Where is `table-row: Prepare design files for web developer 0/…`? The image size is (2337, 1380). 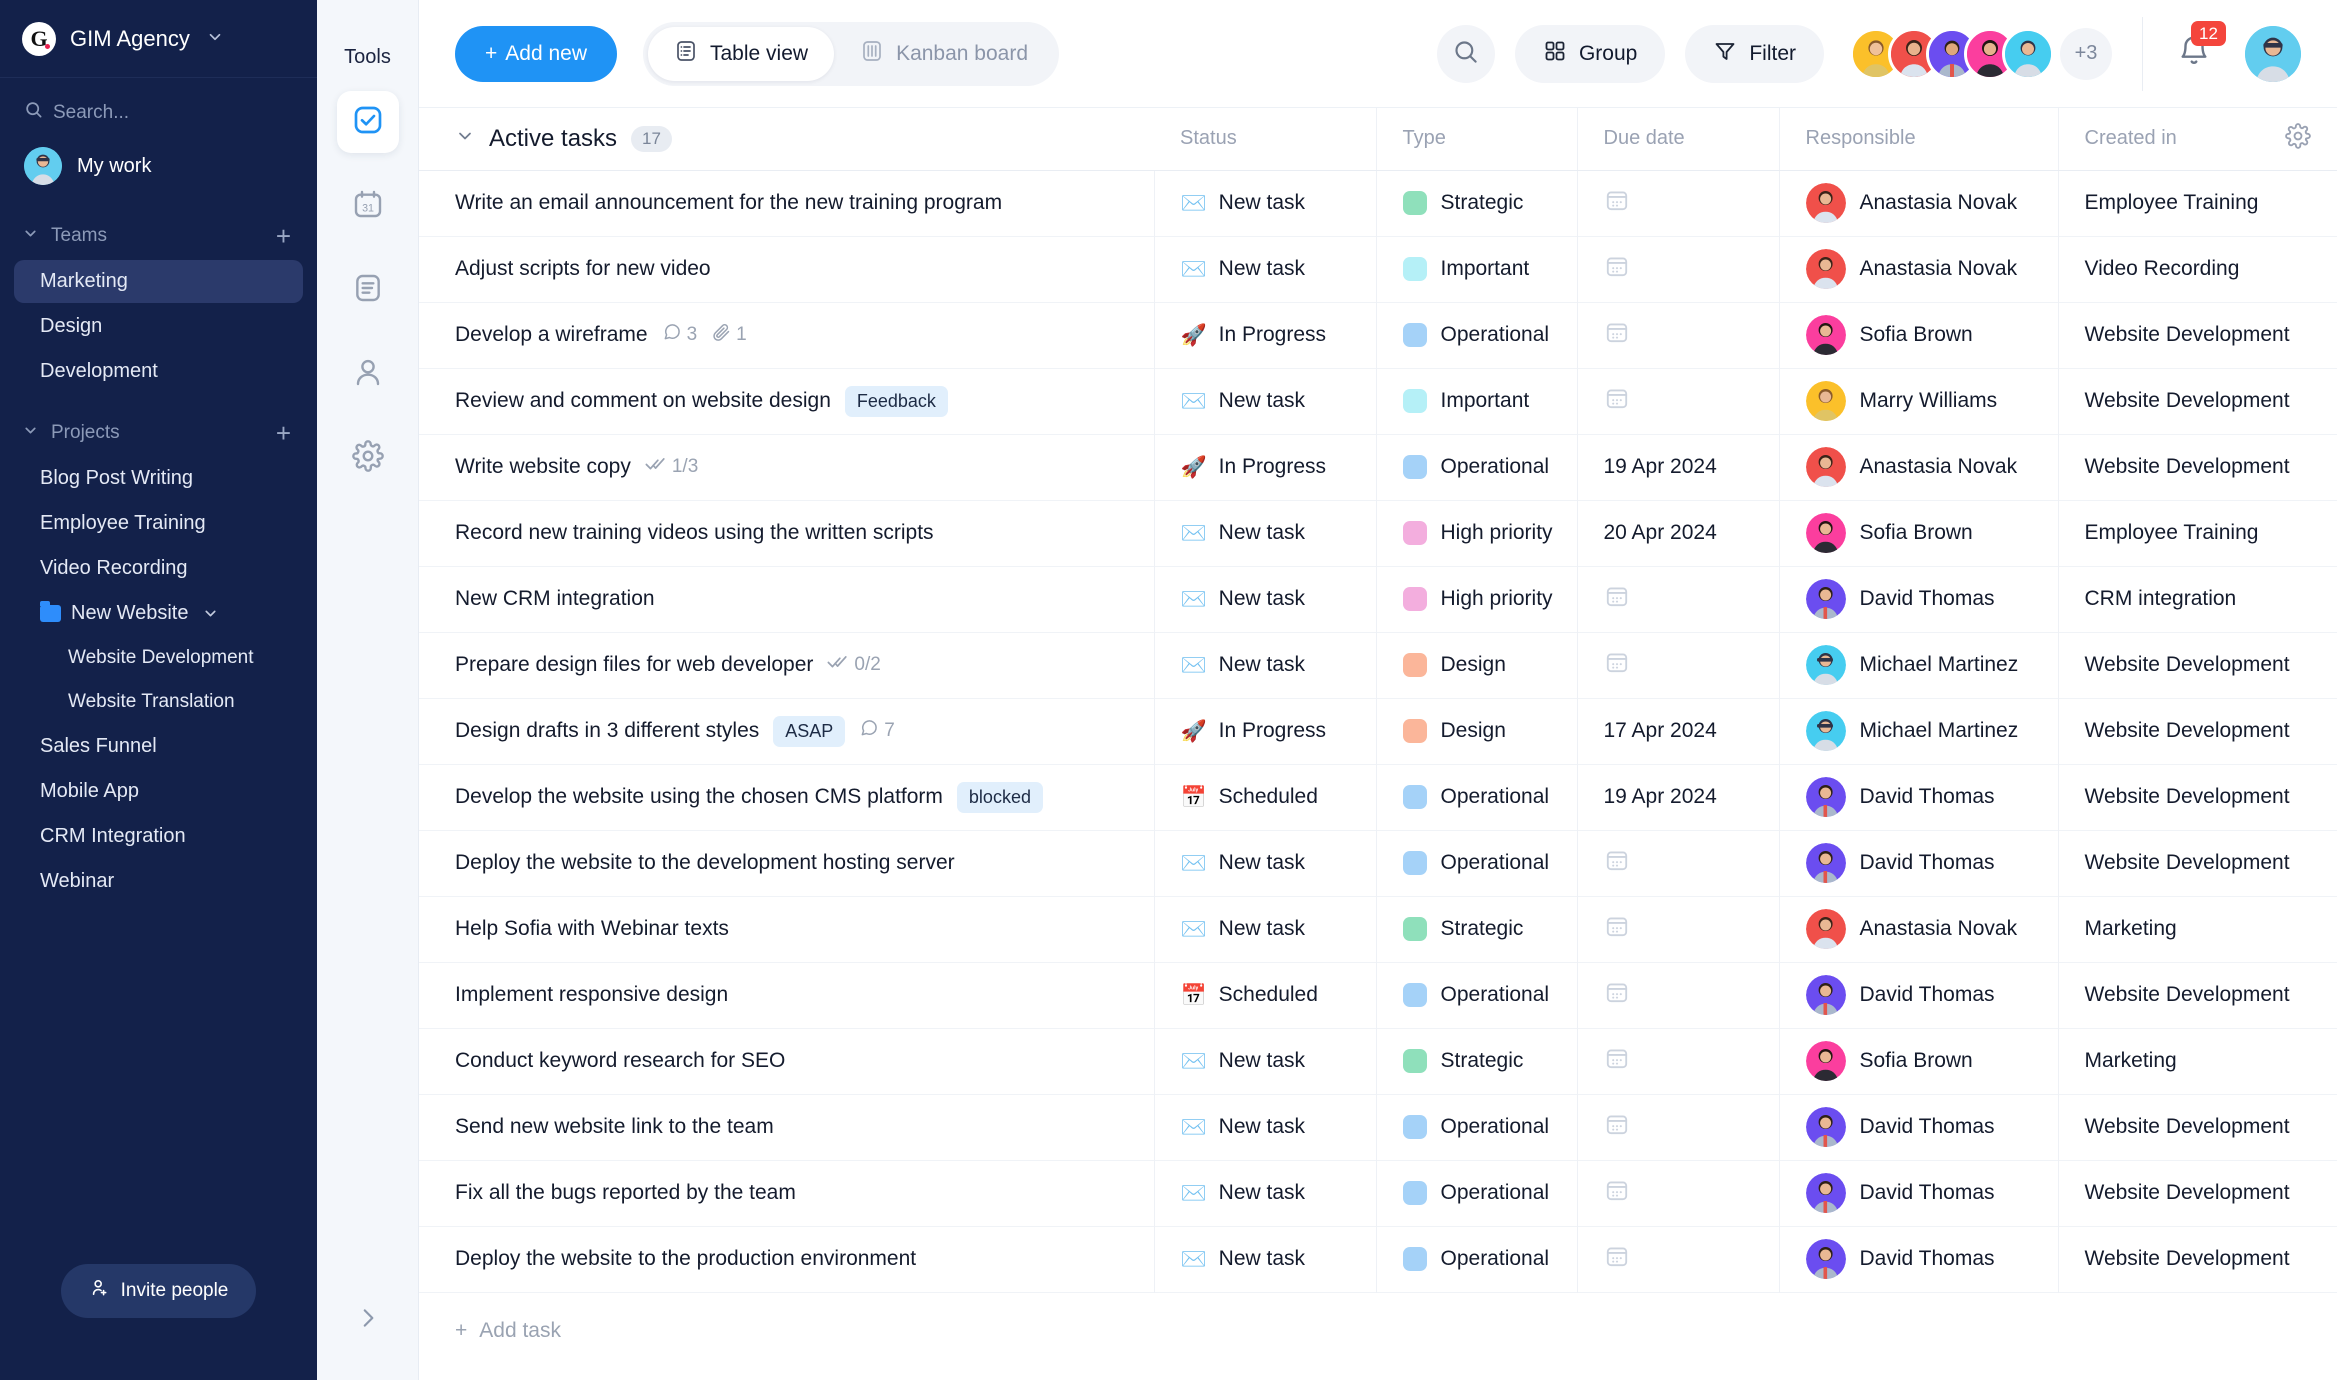 table-row: Prepare design files for web developer 0/… is located at coordinates (1378, 665).